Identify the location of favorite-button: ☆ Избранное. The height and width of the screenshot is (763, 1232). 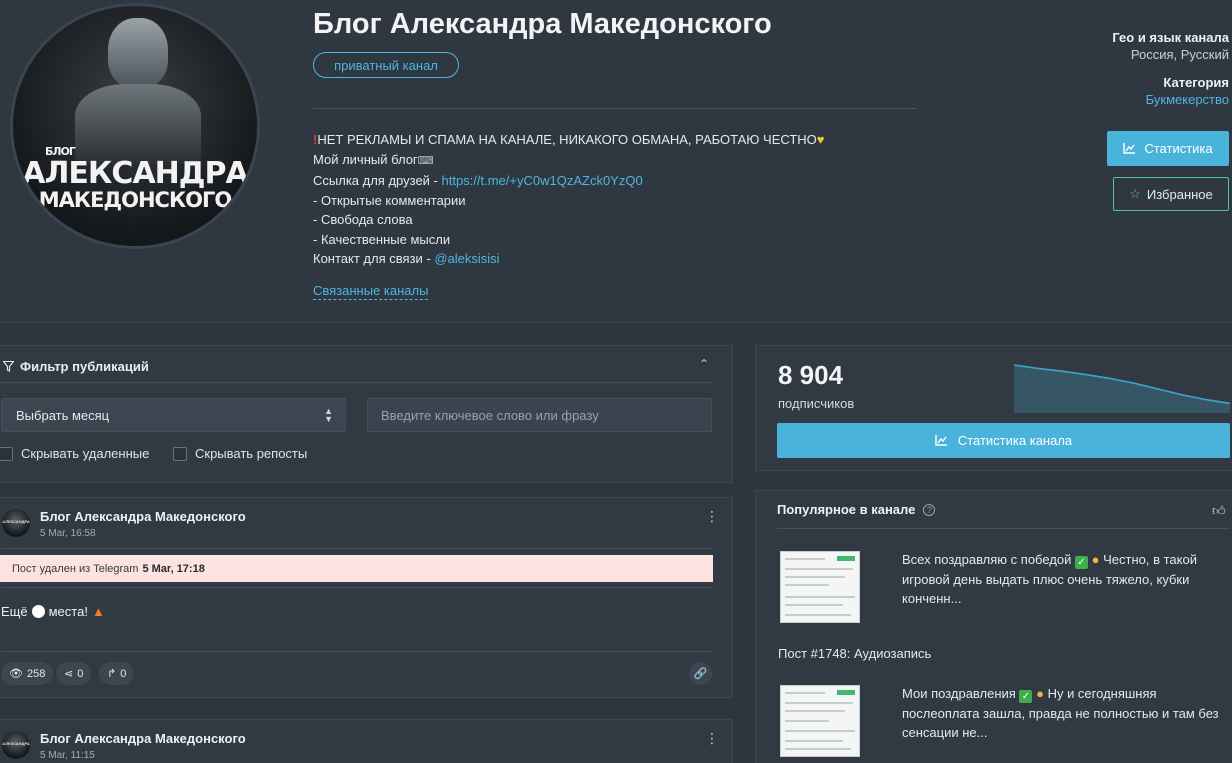
(1171, 194).